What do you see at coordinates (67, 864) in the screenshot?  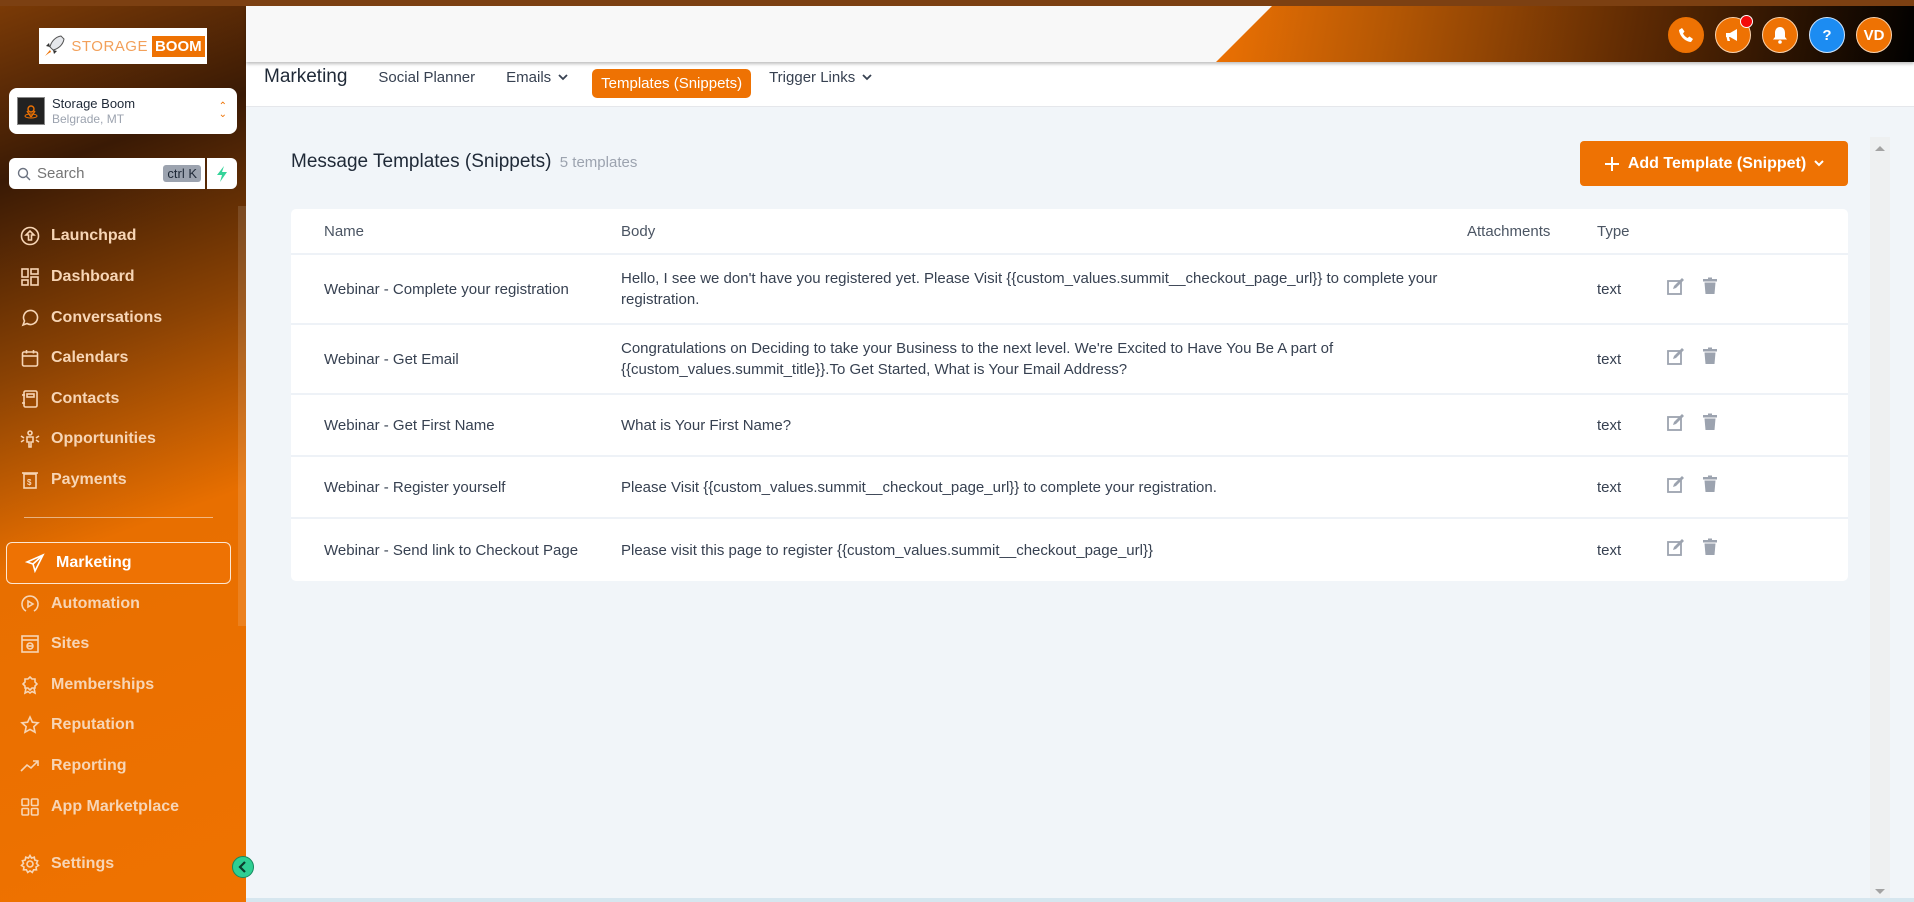 I see `sidebar-item-settings: Settings` at bounding box center [67, 864].